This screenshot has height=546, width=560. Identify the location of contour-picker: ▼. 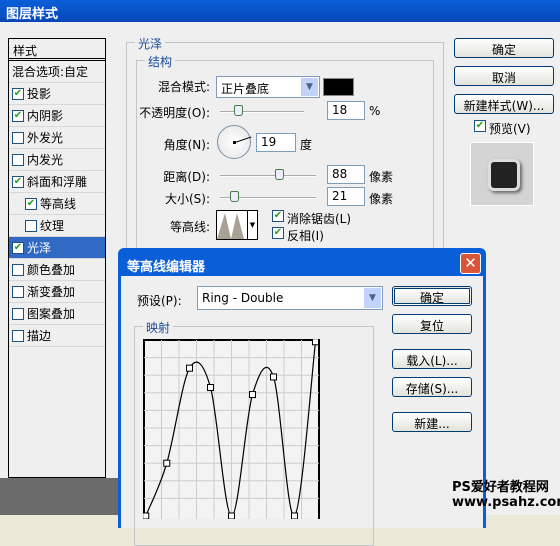
(237, 225).